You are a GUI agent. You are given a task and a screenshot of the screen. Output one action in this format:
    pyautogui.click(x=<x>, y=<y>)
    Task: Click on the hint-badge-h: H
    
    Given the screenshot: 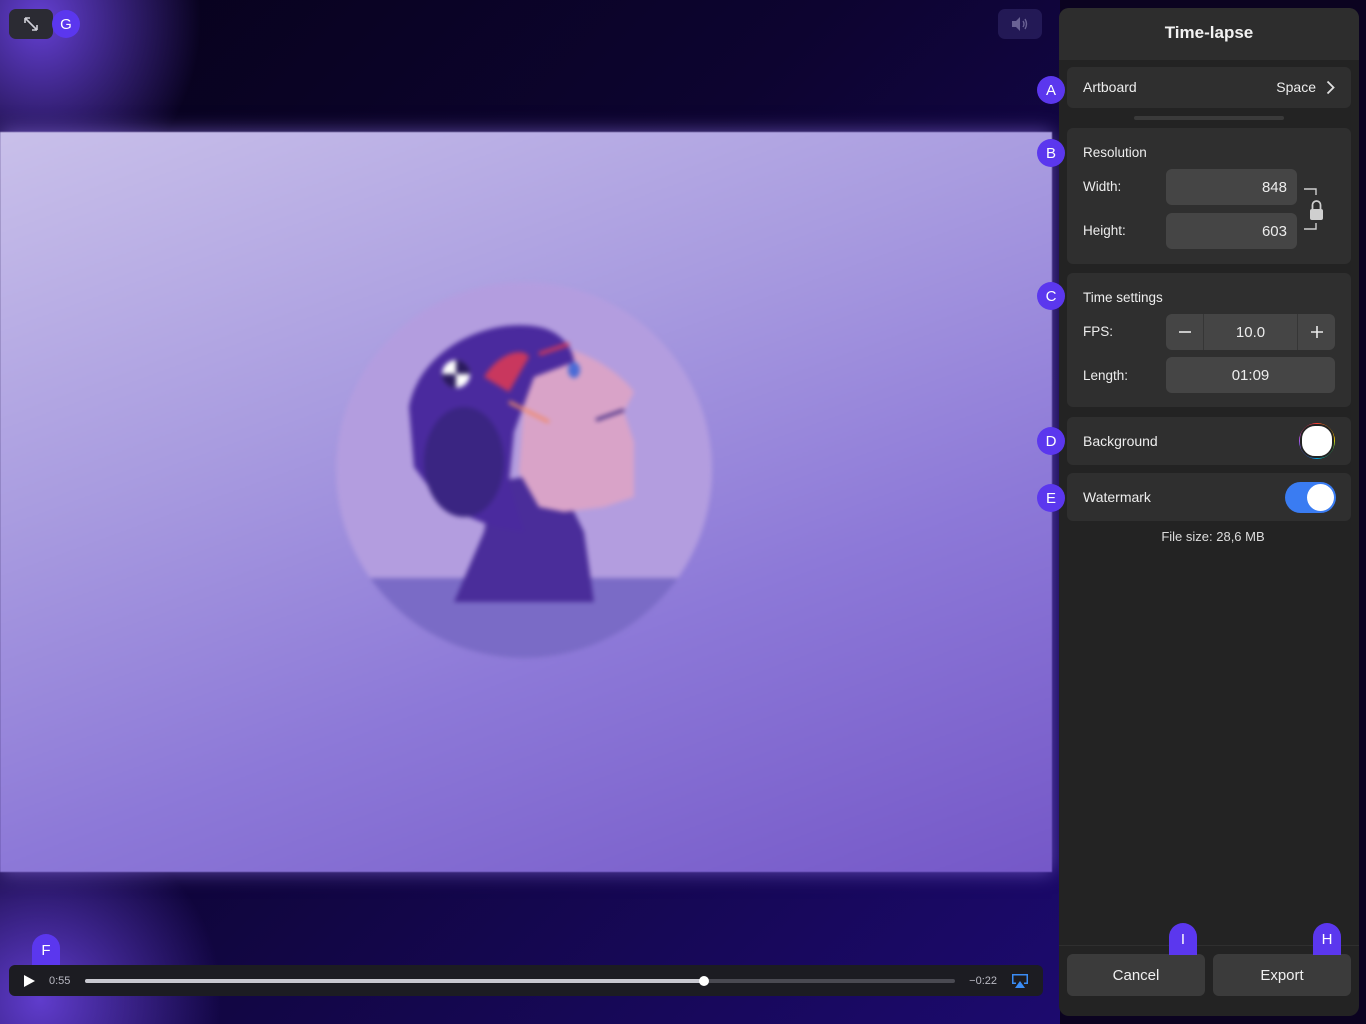 What is the action you would take?
    pyautogui.click(x=1327, y=939)
    